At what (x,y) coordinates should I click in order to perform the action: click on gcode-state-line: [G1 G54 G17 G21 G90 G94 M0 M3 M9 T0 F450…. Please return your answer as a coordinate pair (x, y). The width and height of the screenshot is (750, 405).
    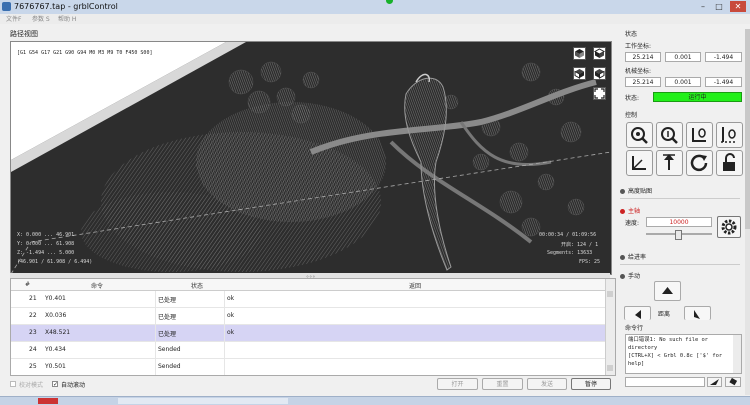
    Looking at the image, I should click on (85, 53).